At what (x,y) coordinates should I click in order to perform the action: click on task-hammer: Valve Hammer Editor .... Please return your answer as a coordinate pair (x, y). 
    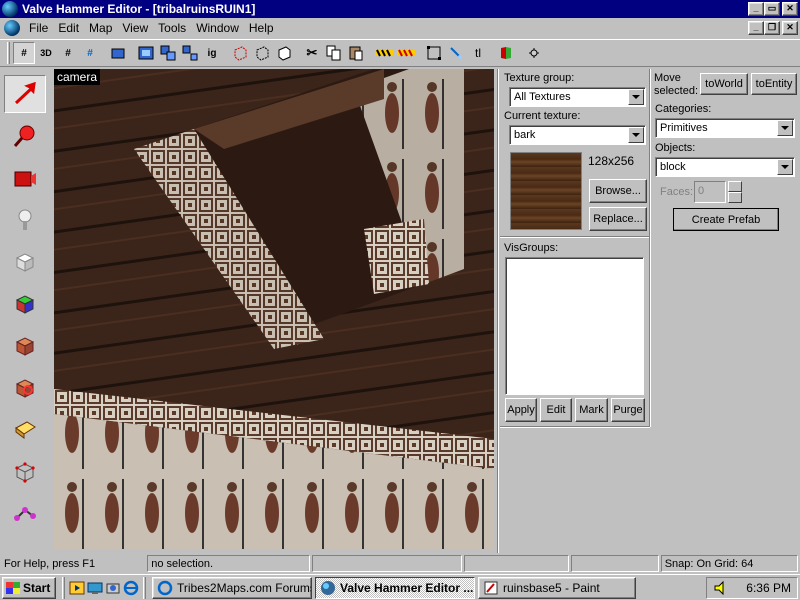
    Looking at the image, I should click on (395, 587).